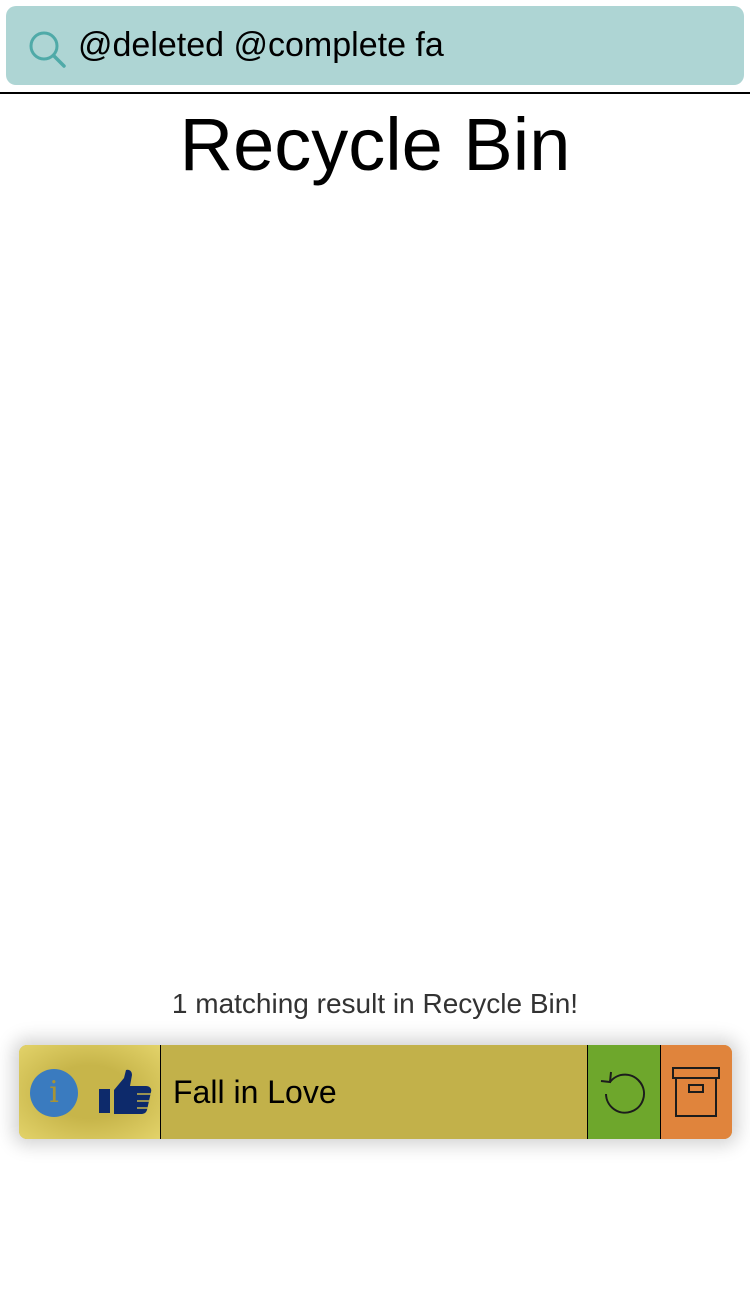  What do you see at coordinates (696, 1092) in the screenshot?
I see `archive-button` at bounding box center [696, 1092].